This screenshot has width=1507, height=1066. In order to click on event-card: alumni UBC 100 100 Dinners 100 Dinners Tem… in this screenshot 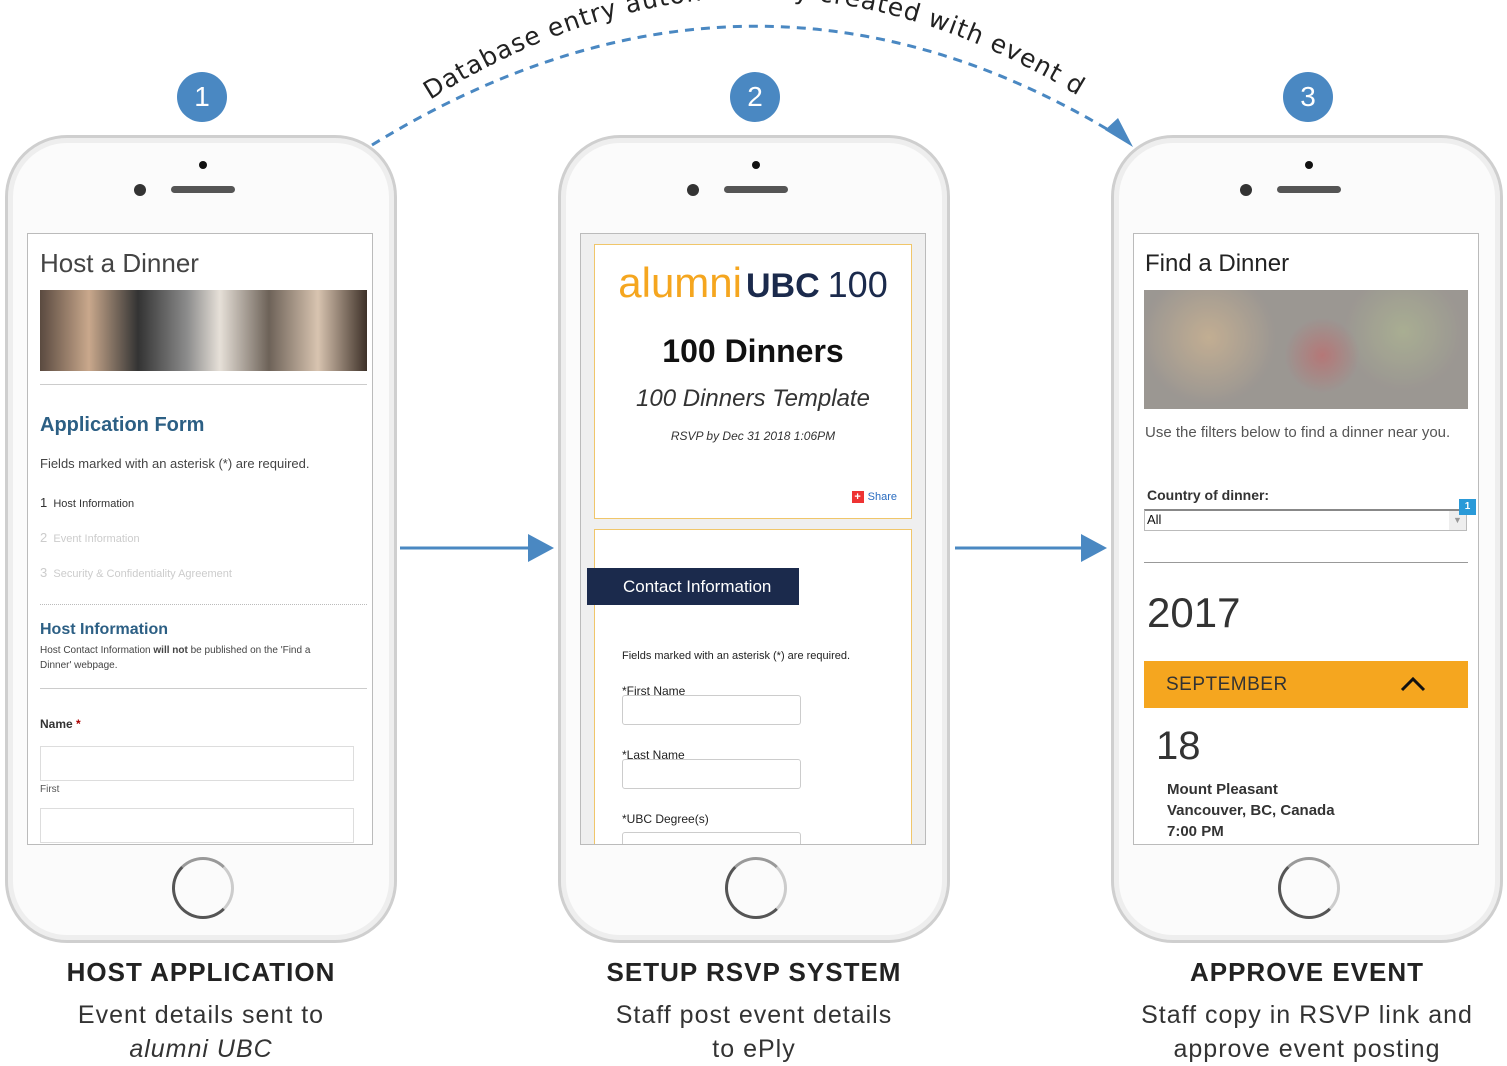, I will do `click(753, 381)`.